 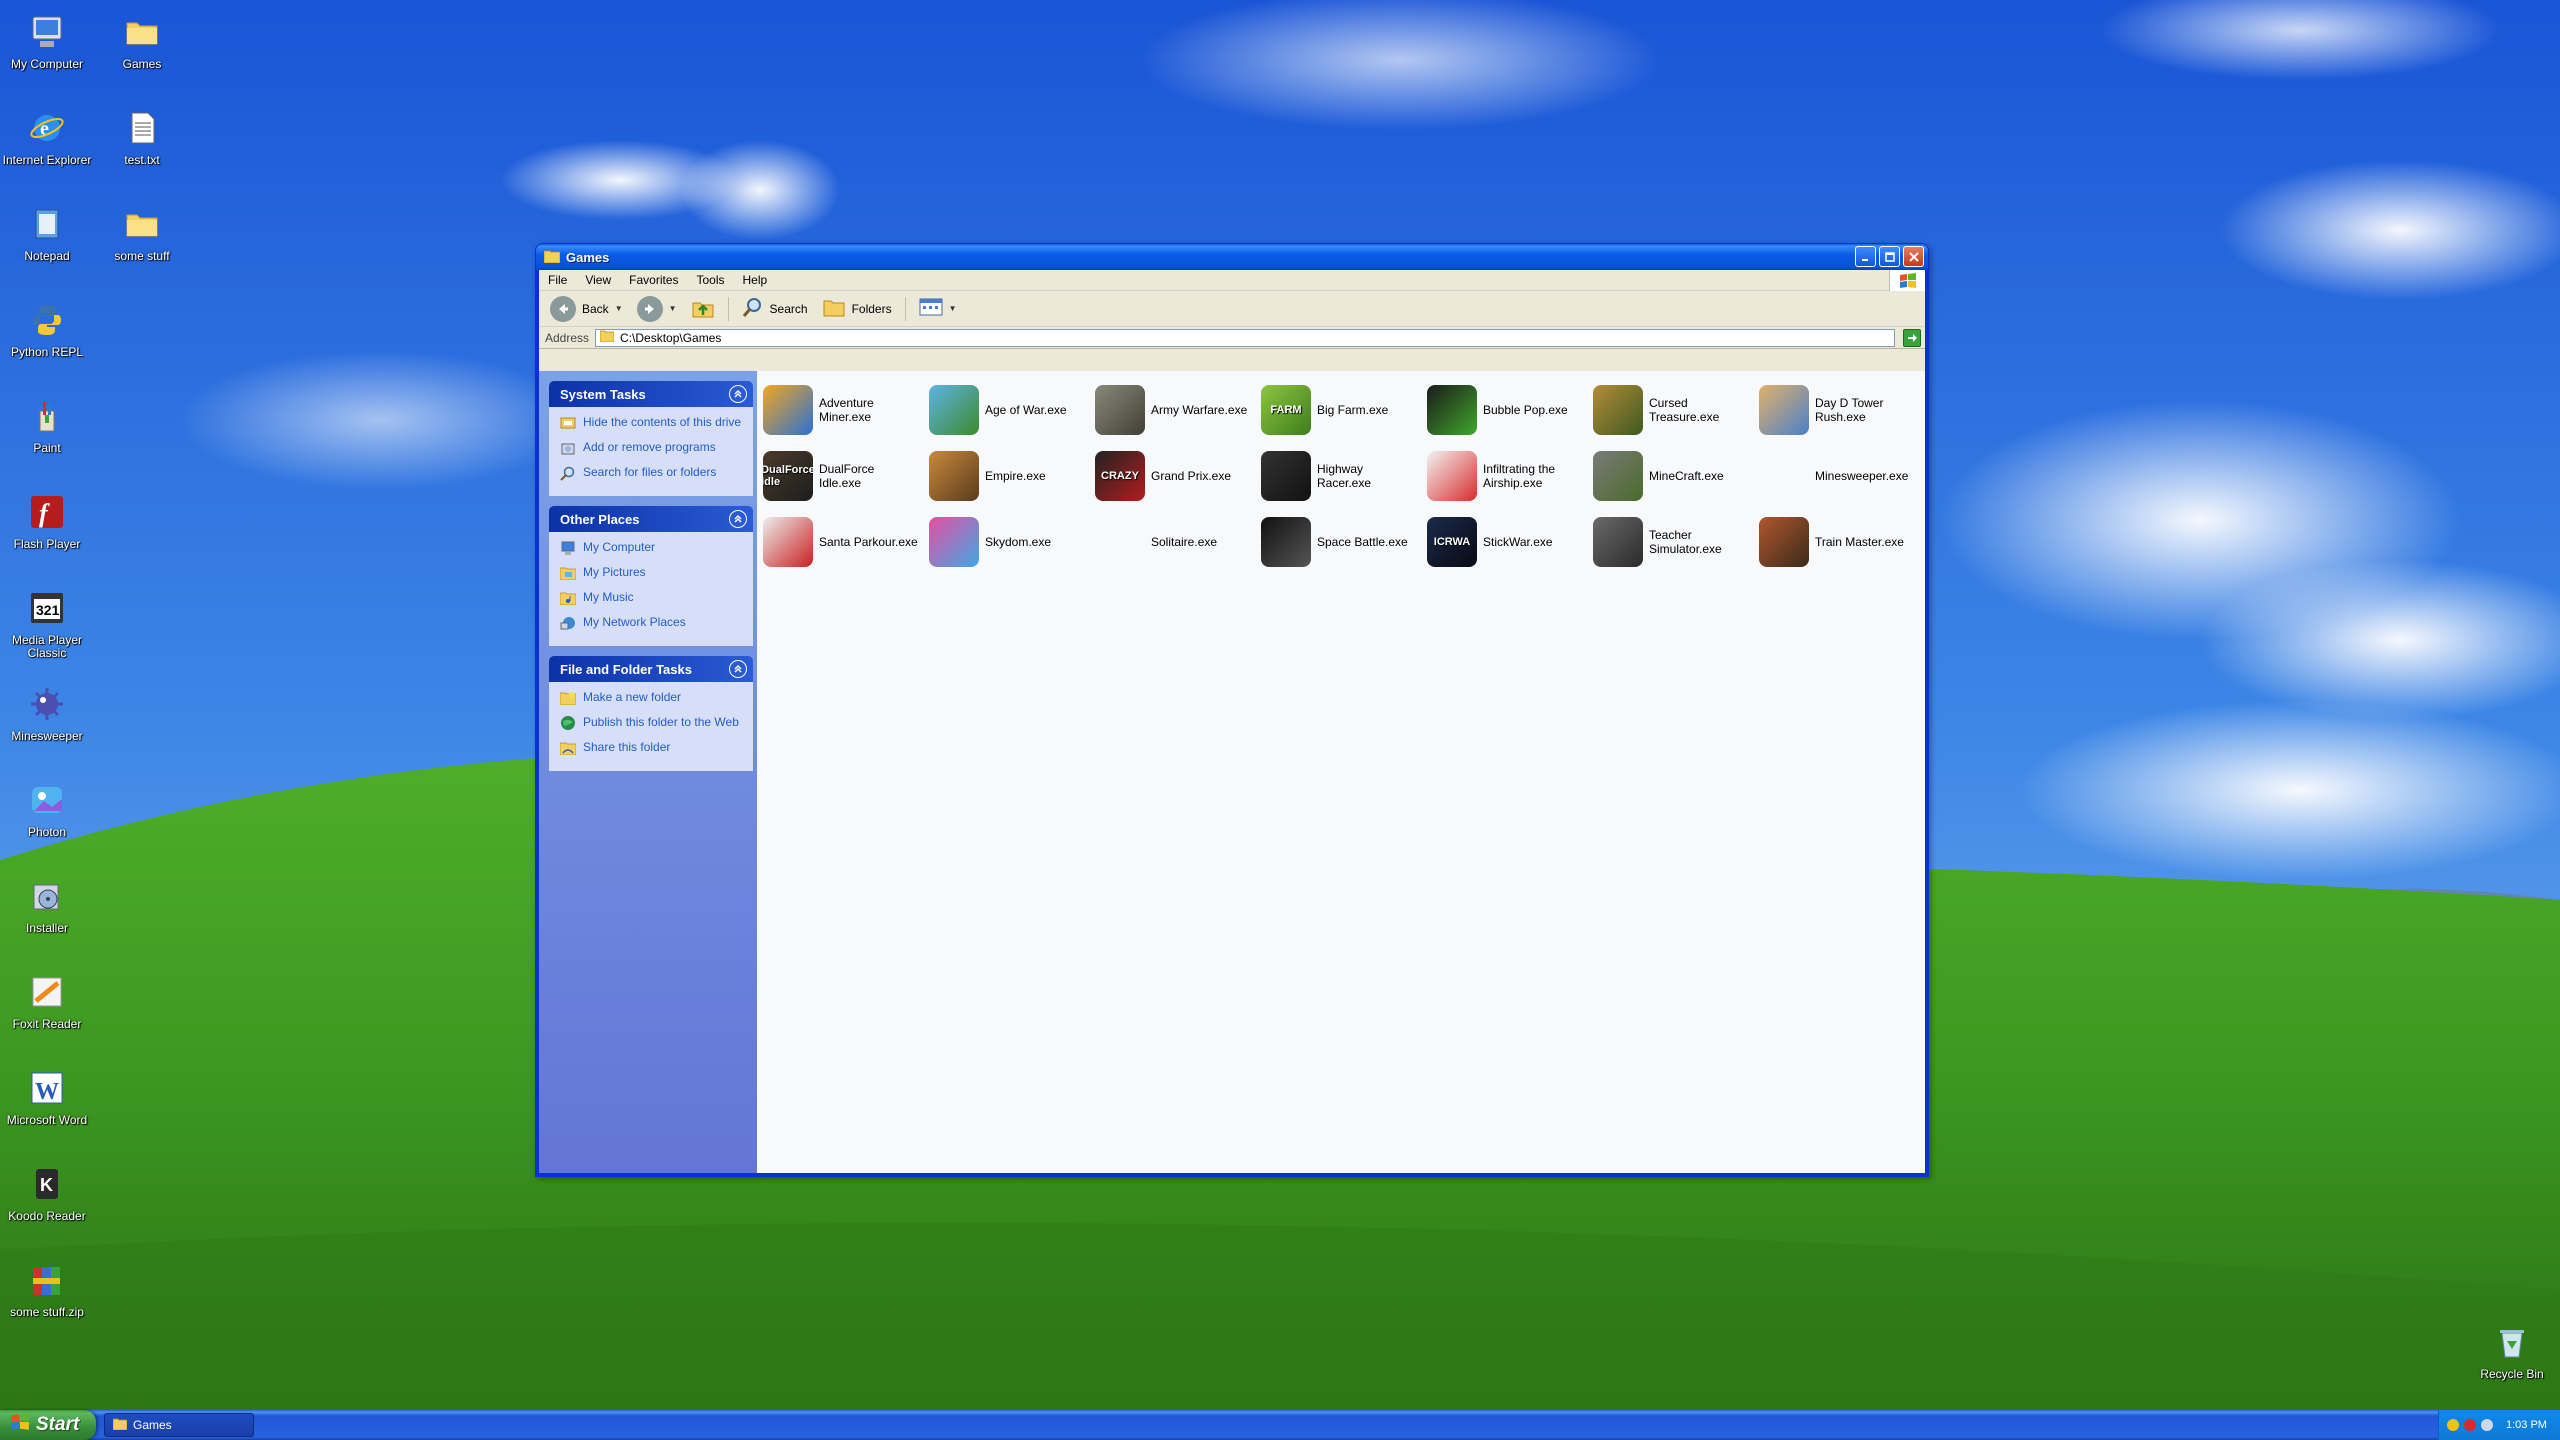 What do you see at coordinates (846, 476) in the screenshot?
I see `file-item: DualForce Idle DualForce Idle.exe` at bounding box center [846, 476].